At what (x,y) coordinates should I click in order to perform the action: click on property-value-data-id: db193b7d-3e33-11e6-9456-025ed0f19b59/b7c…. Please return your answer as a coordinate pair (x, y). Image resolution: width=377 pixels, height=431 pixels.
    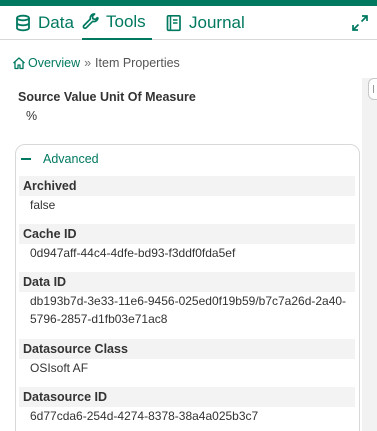
    Looking at the image, I should click on (188, 301).